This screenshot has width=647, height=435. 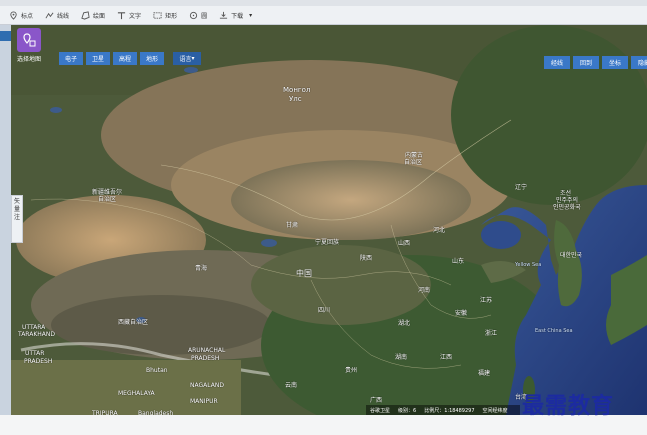 What do you see at coordinates (34, 327) in the screenshot?
I see `map-label-uttara: UTTARA` at bounding box center [34, 327].